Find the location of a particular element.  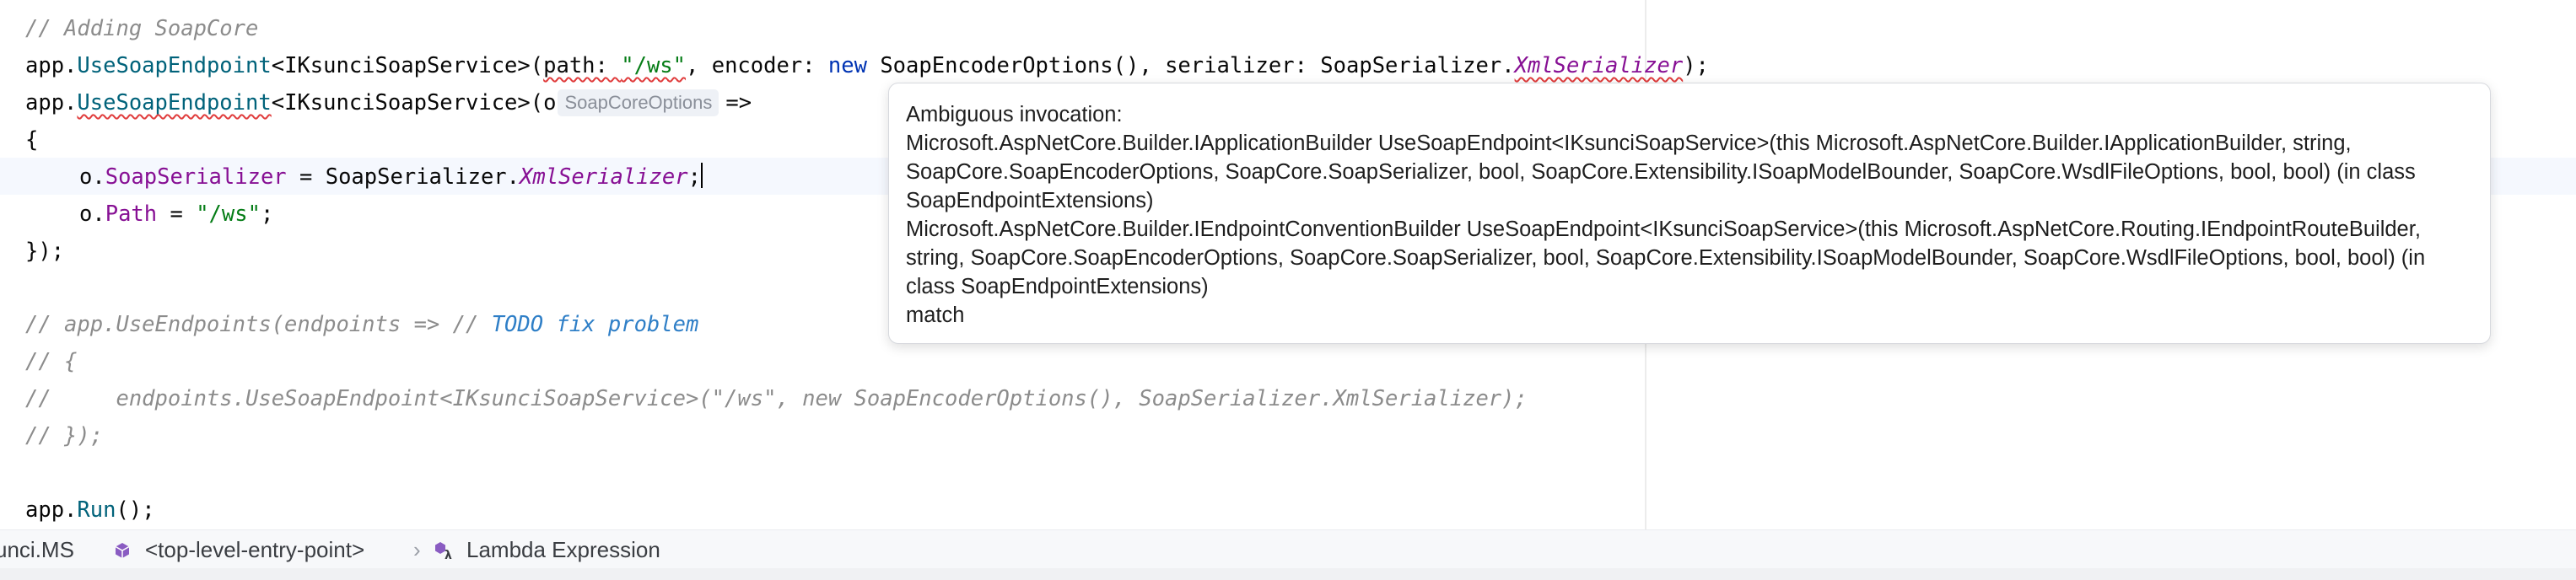

svg-text: λ is located at coordinates (448, 555).